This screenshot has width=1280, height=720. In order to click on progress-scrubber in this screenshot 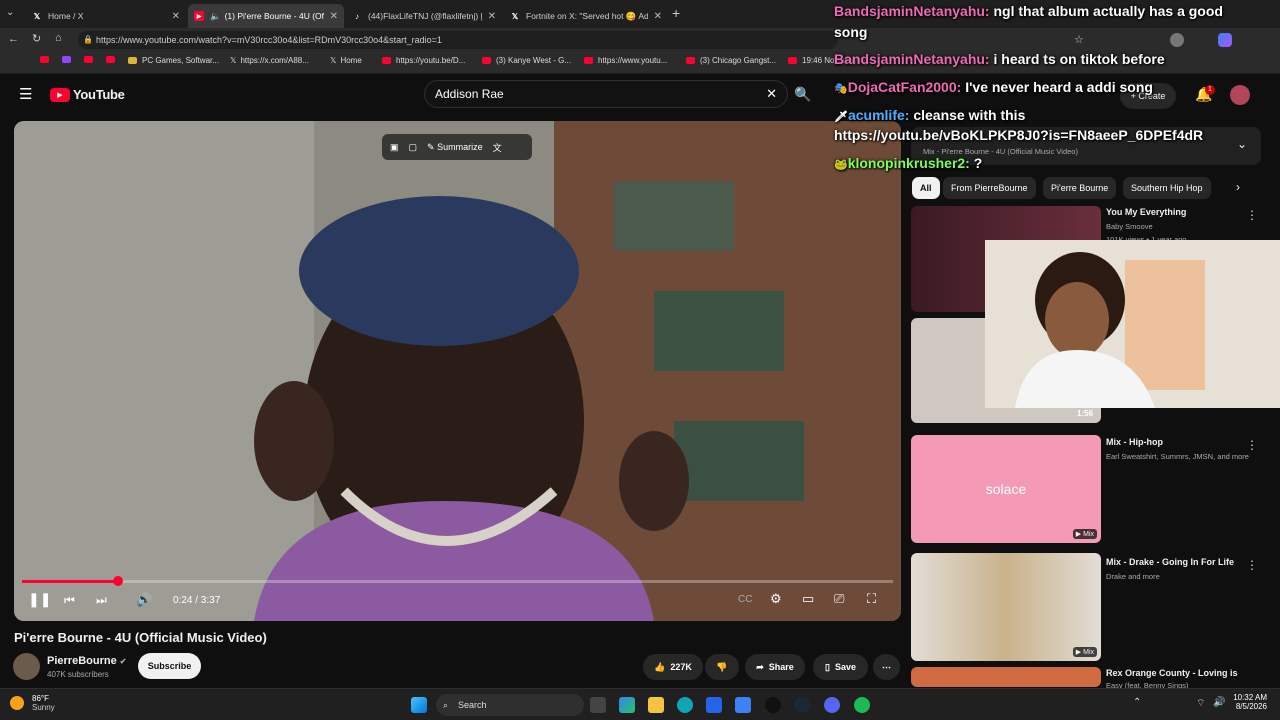, I will do `click(118, 581)`.